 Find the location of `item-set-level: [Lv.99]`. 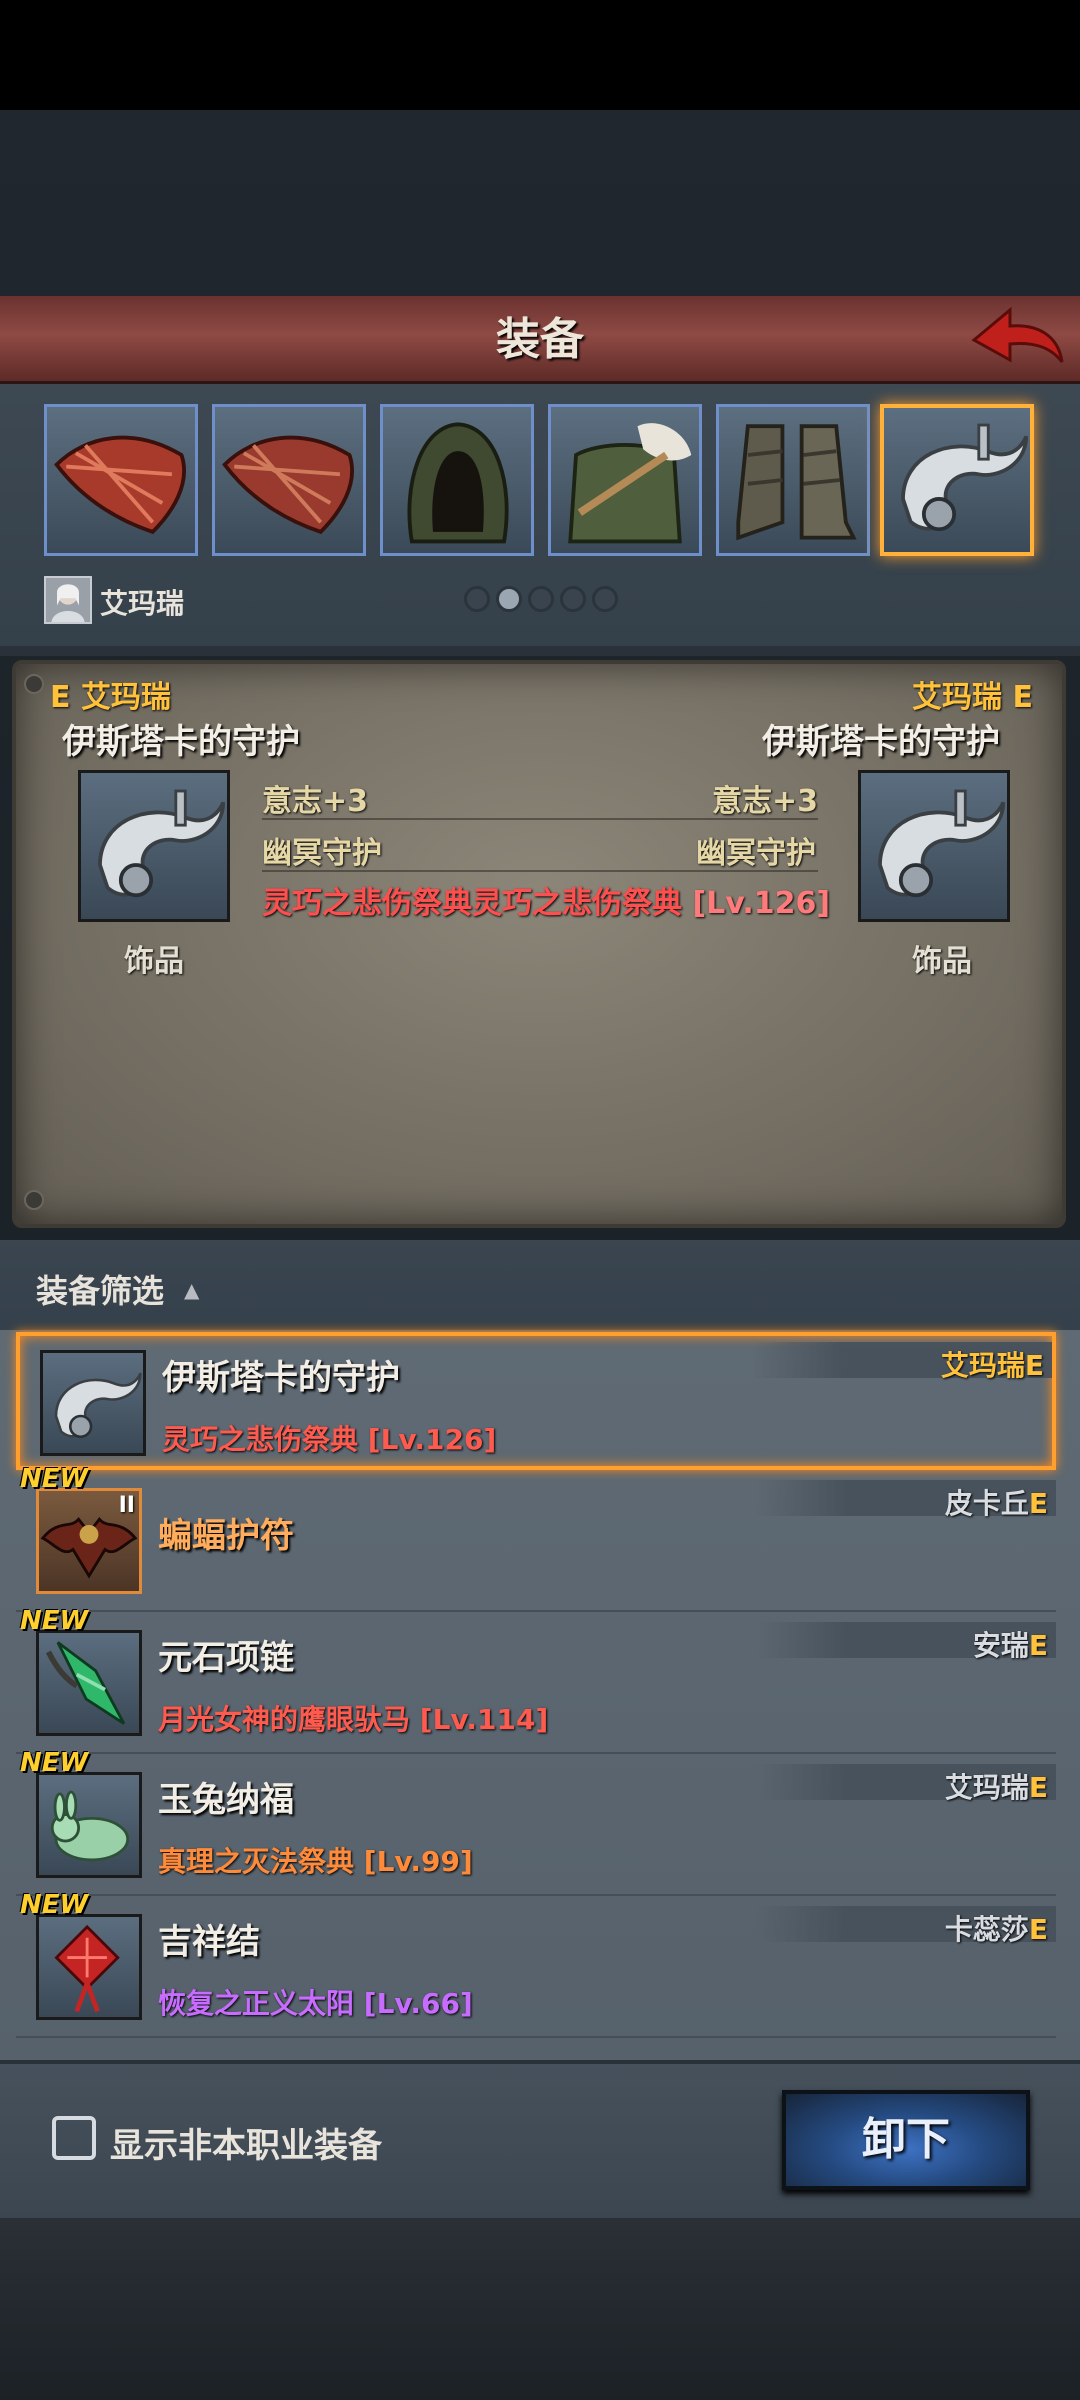

item-set-level: [Lv.99] is located at coordinates (418, 1861).